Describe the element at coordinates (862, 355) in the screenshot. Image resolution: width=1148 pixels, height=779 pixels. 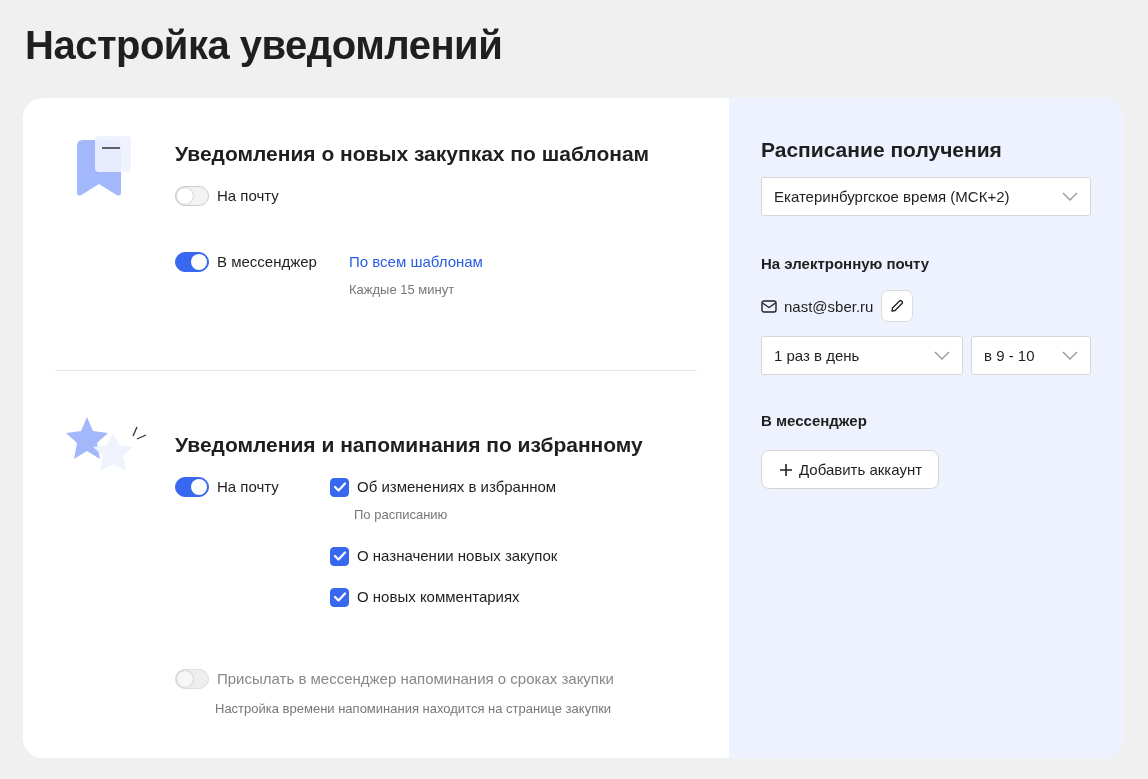
I see `frequency-select: 1 раз в день` at that location.